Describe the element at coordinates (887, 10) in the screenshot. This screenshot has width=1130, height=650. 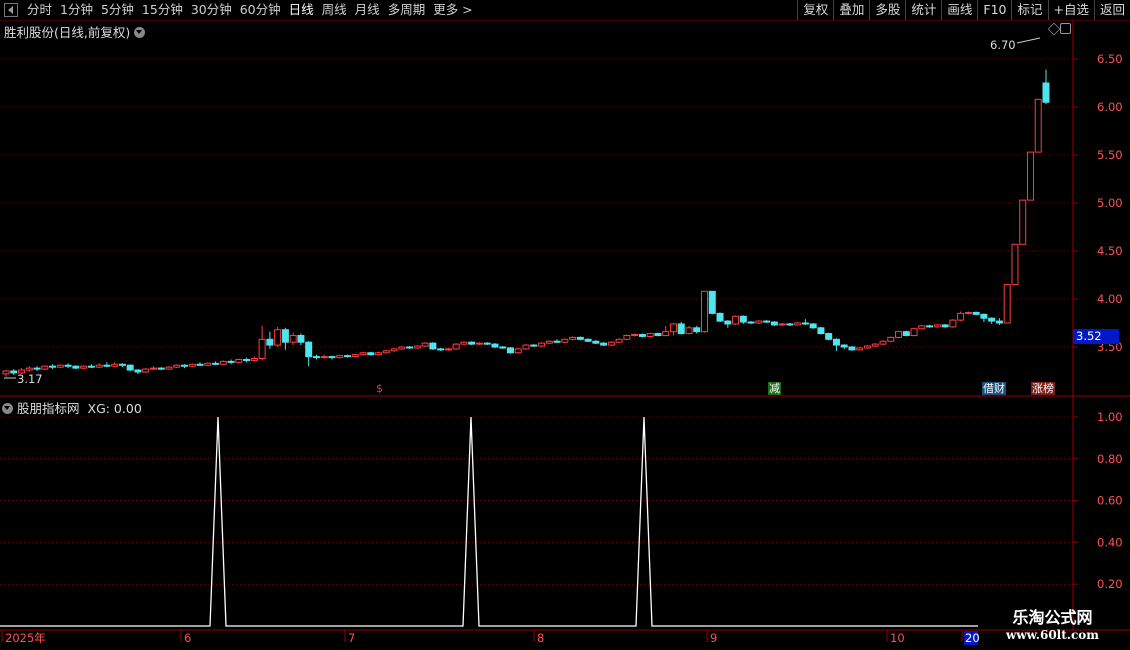
I see `toolbar-button-2: 多股` at that location.